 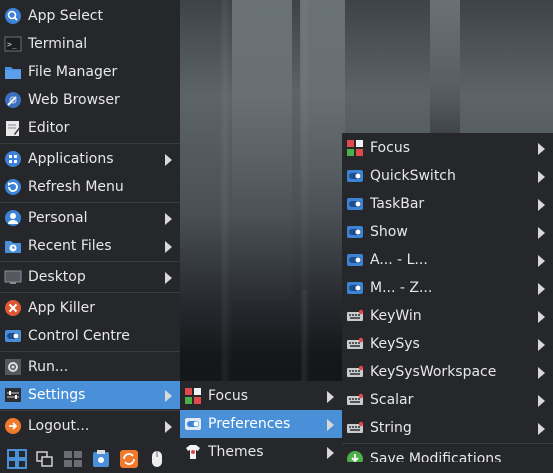 I want to click on menu-item-label: Scalar, so click(x=392, y=400).